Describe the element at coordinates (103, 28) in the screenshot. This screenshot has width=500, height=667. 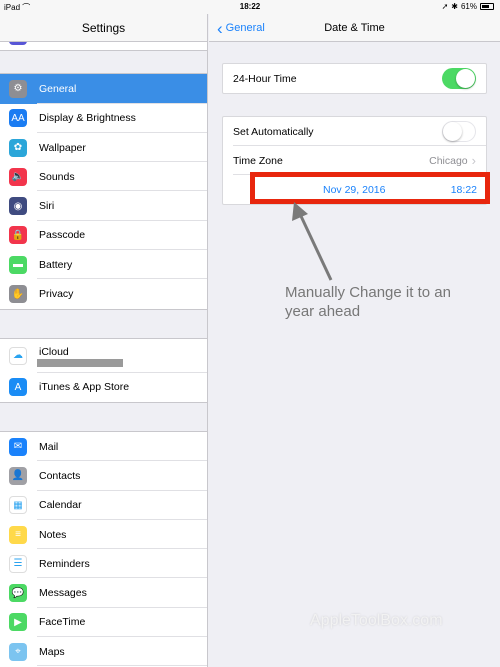
I see `sidebar-title: Settings` at that location.